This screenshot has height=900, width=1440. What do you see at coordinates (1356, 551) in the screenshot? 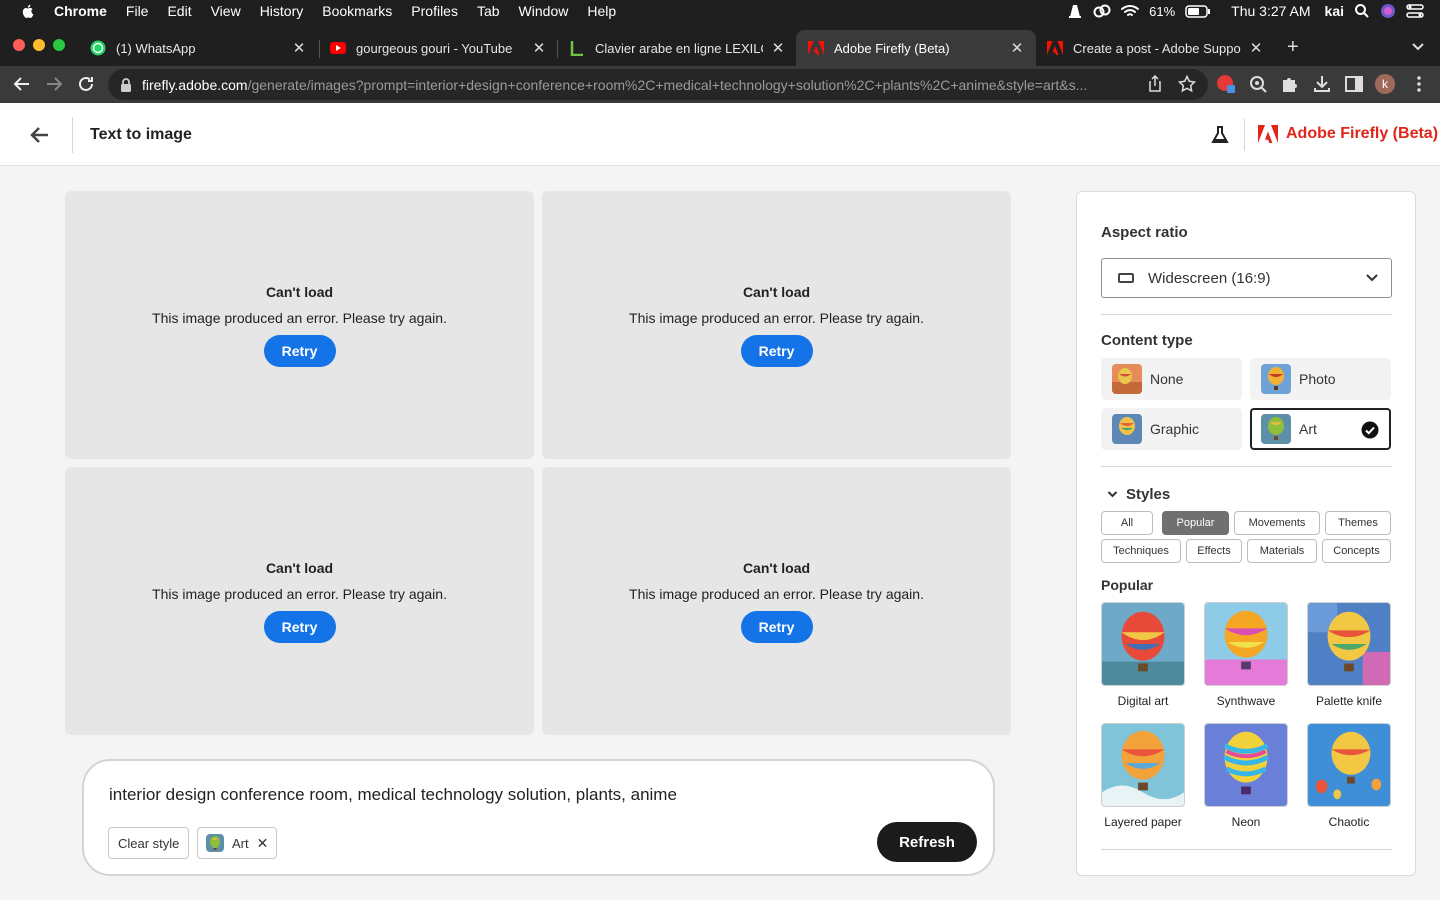
I see `style-category-concepts: Concepts` at bounding box center [1356, 551].